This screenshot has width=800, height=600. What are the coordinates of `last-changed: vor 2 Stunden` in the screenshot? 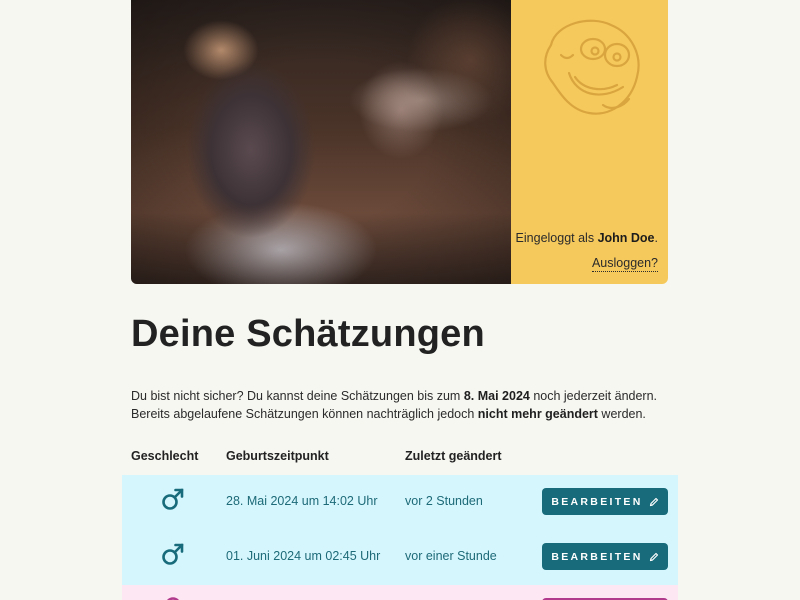 It's located at (444, 501).